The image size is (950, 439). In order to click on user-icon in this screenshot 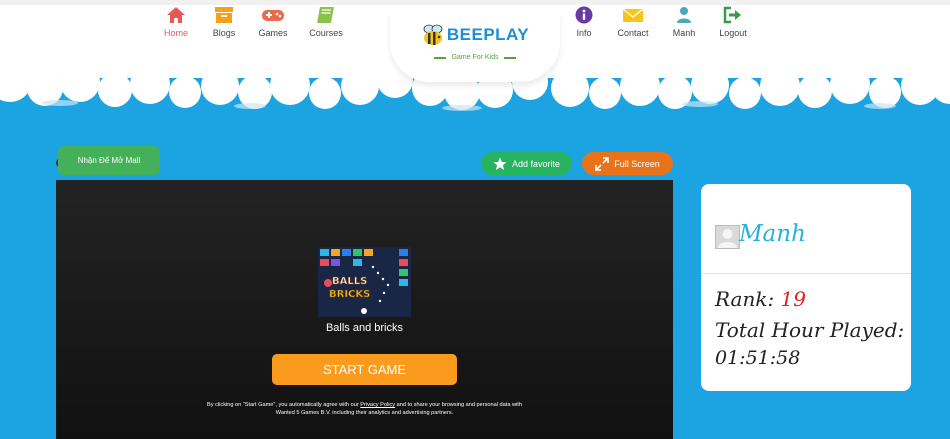, I will do `click(684, 15)`.